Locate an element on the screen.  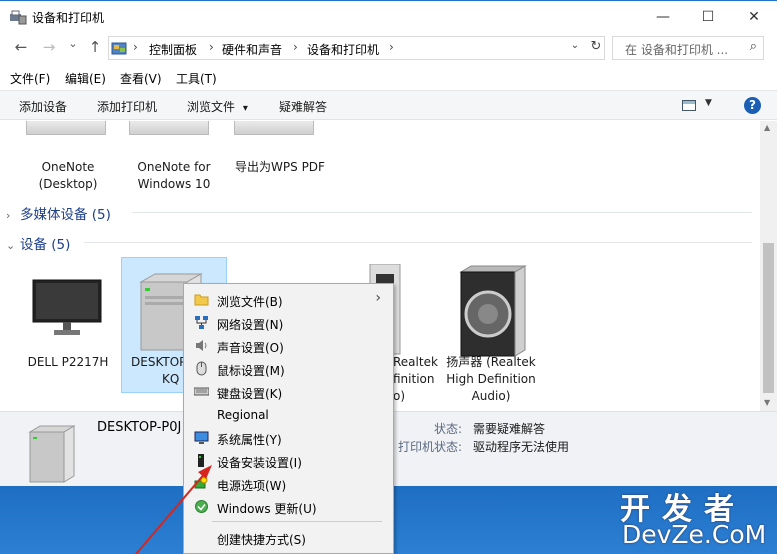
printer-label: 导出为WPS PDF is located at coordinates (280, 167).